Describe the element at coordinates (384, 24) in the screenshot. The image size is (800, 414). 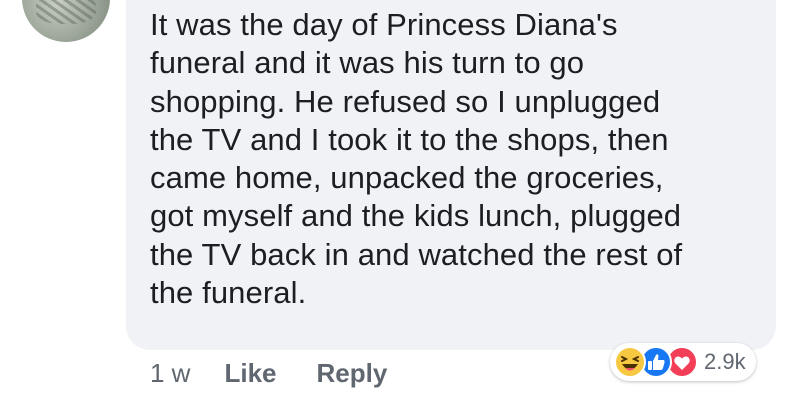
I see `comment-line: It was the day of Princess Diana's` at that location.